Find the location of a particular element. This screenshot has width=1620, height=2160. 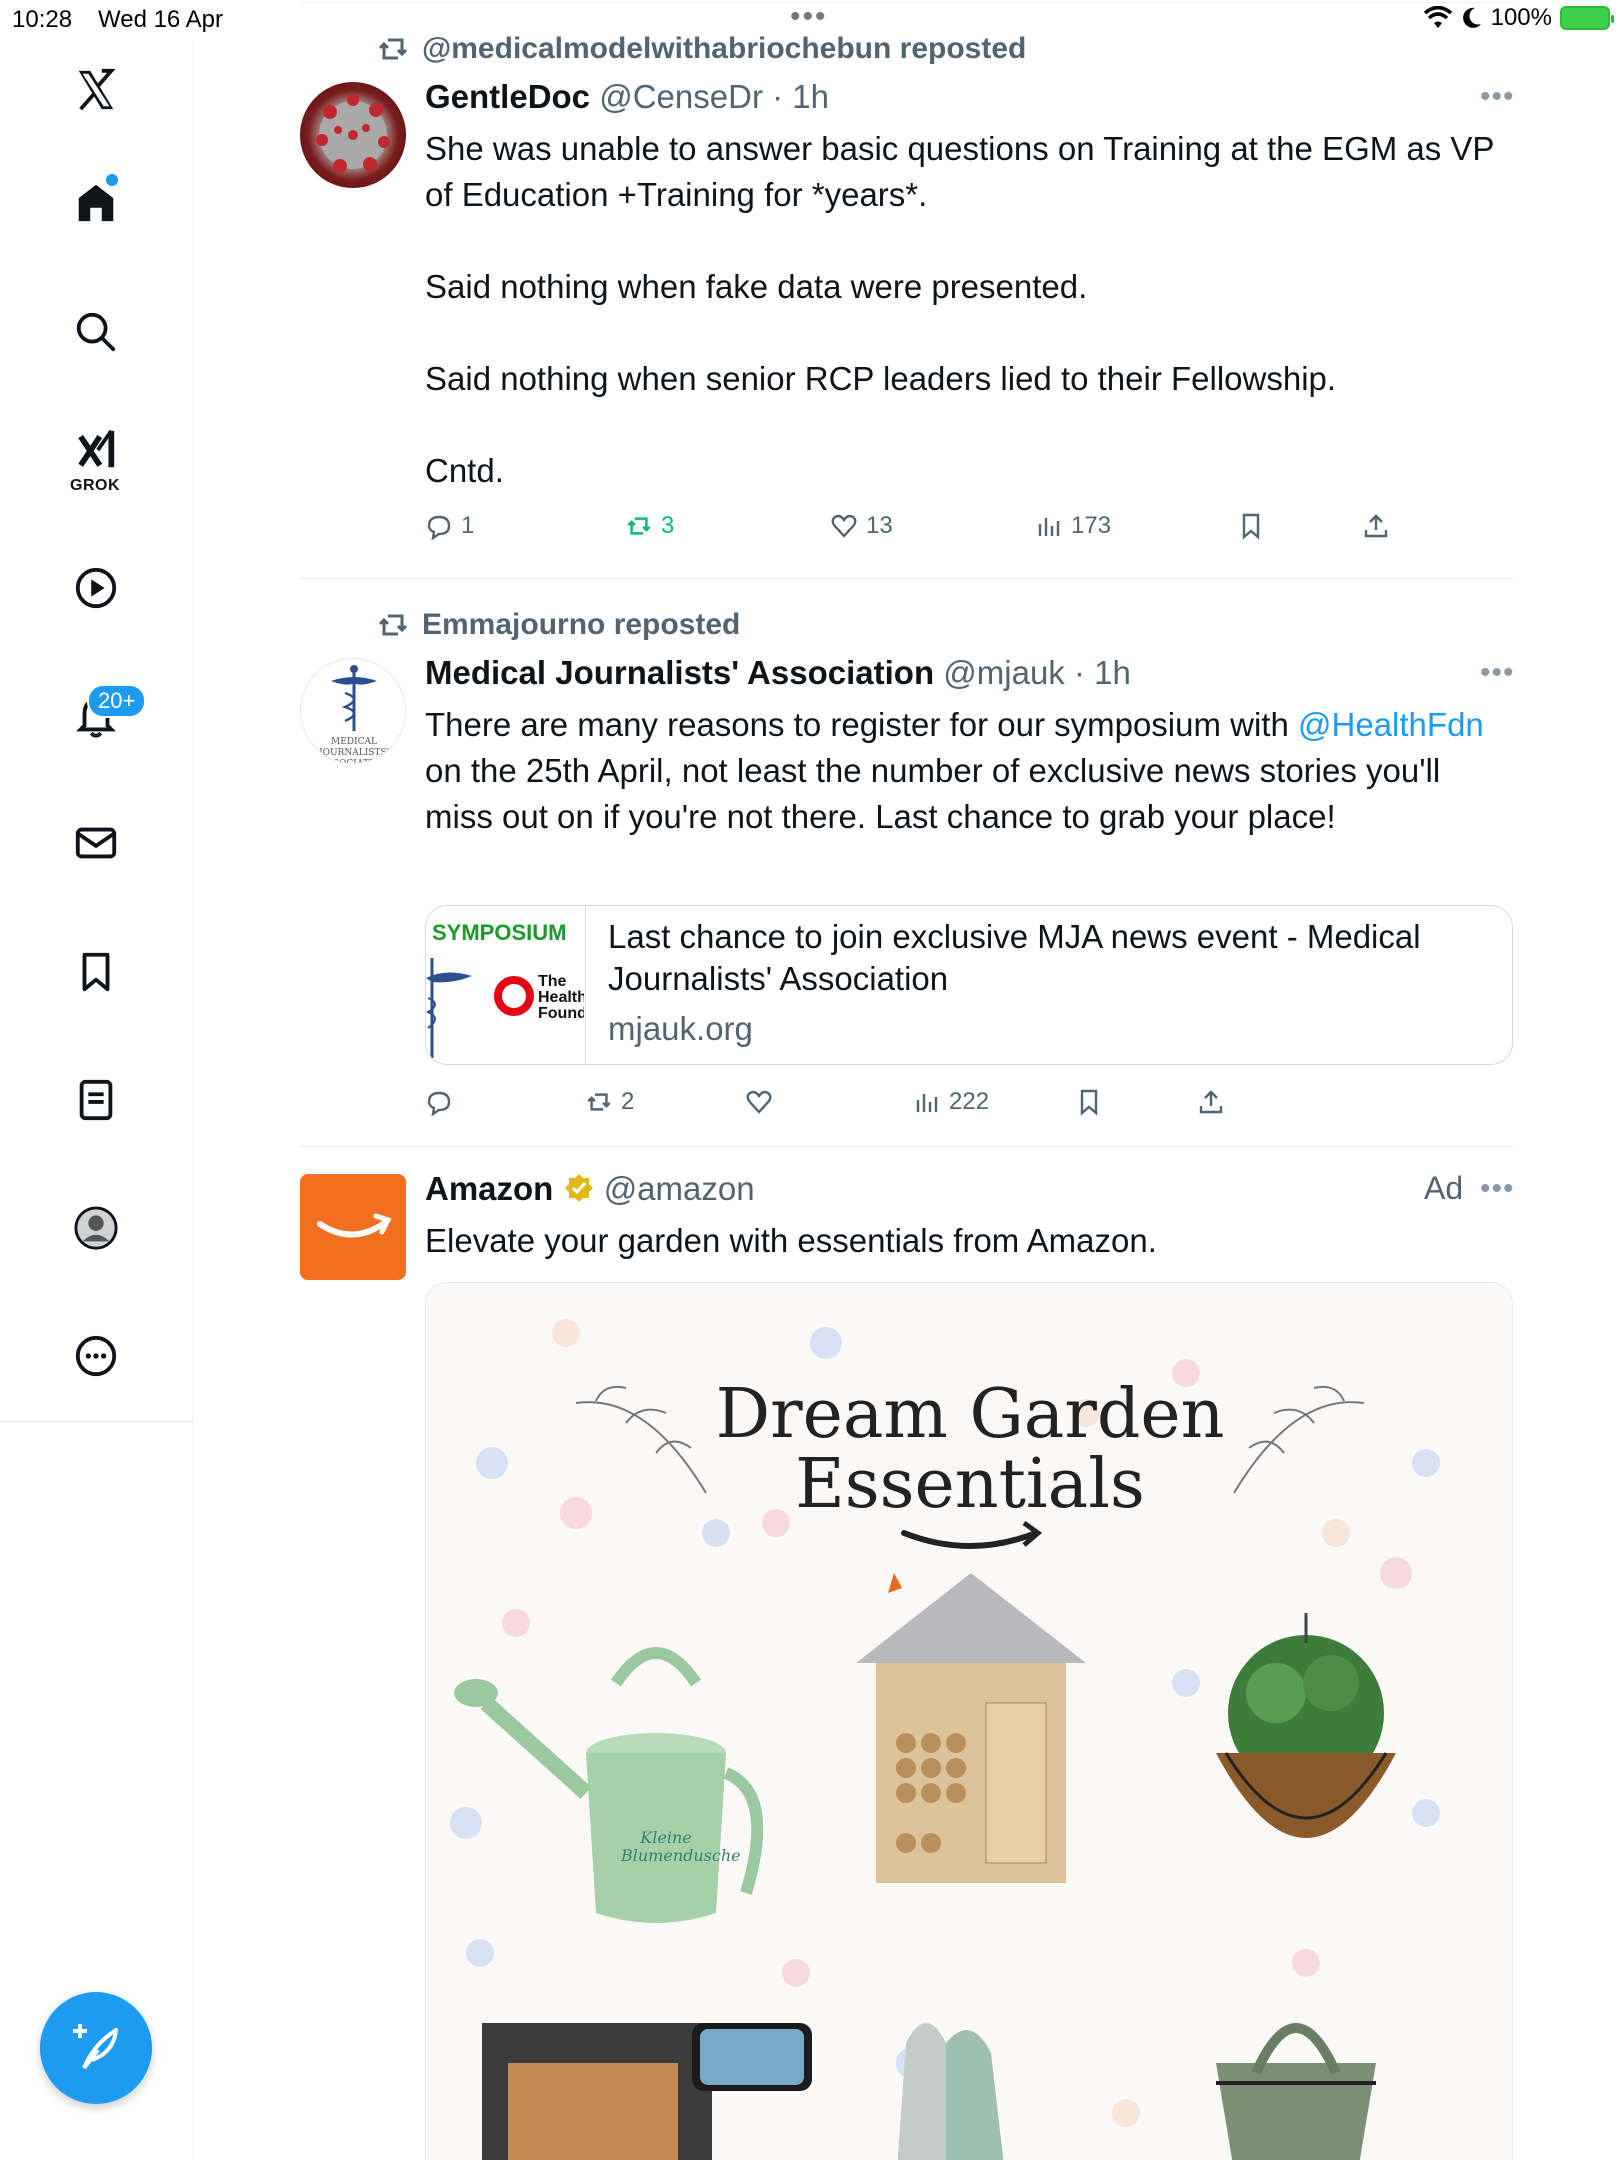

play-icon is located at coordinates (96, 588).